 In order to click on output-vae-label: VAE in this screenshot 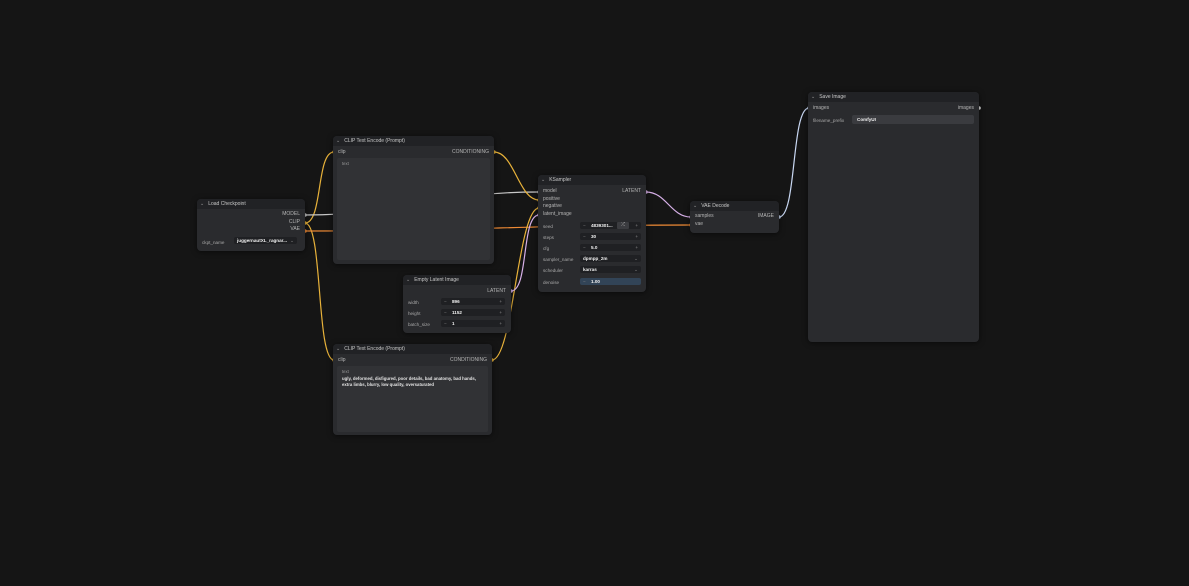, I will do `click(295, 229)`.